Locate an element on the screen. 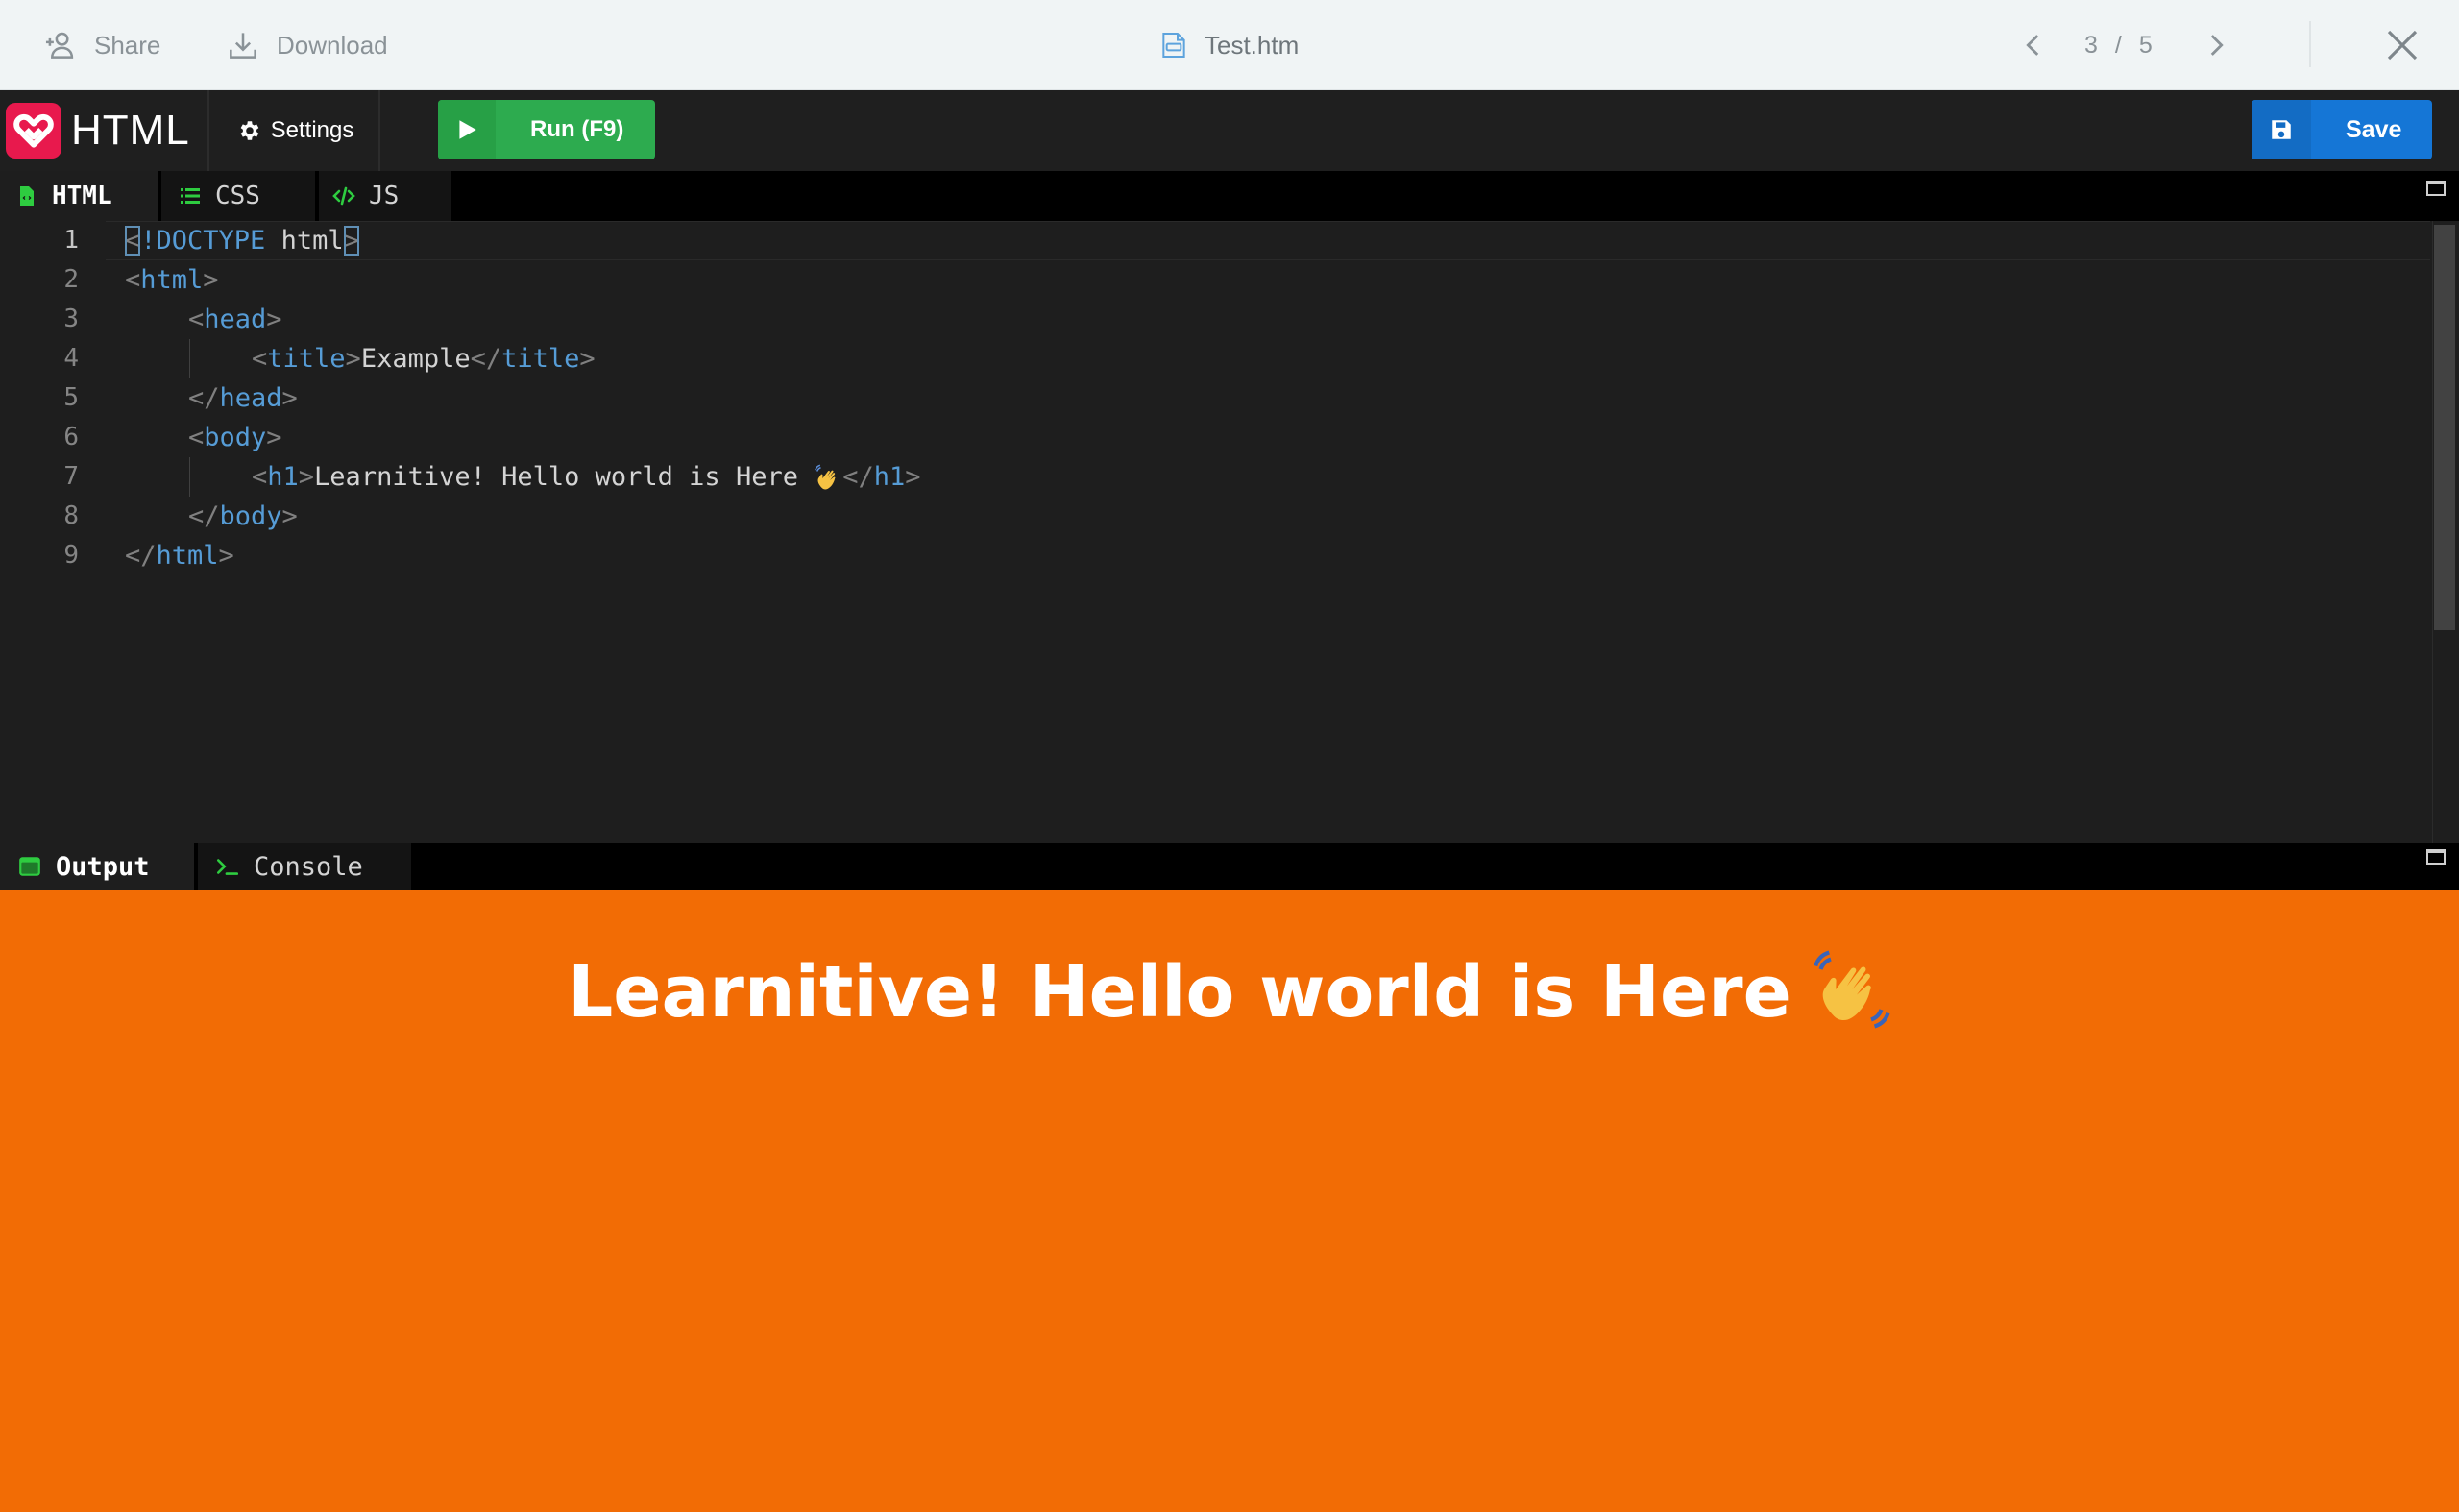  share-button: Share is located at coordinates (101, 45).